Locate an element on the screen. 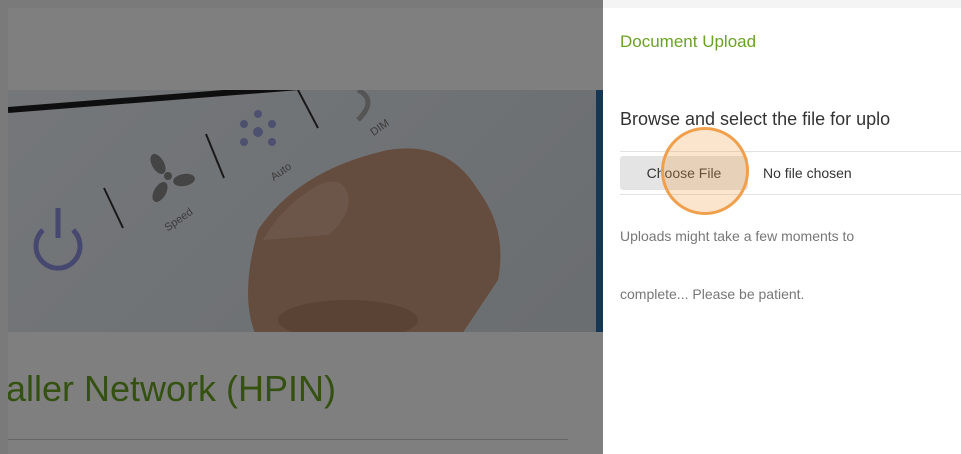 This screenshot has height=454, width=961. upload-help-line-1: Uploads might take a few moments to is located at coordinates (737, 236).